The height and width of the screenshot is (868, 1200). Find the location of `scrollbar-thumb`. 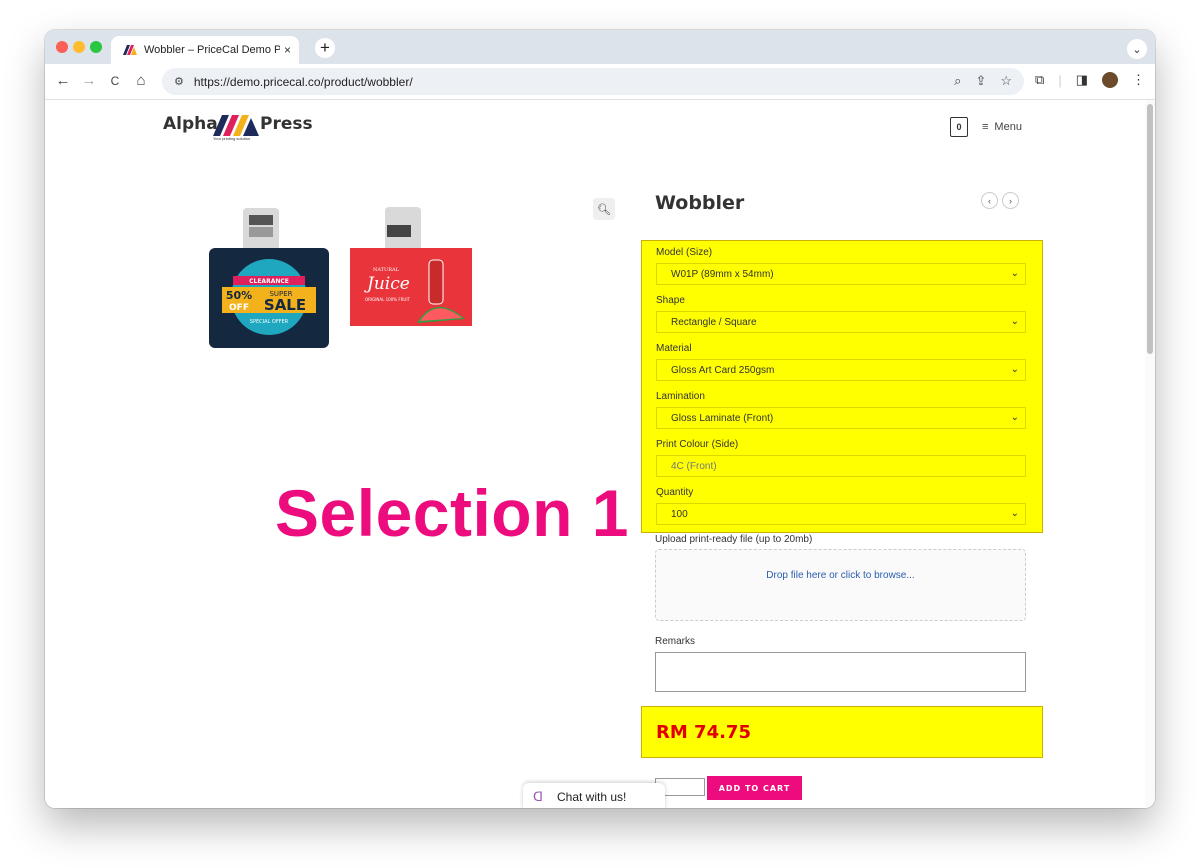

scrollbar-thumb is located at coordinates (1150, 229).